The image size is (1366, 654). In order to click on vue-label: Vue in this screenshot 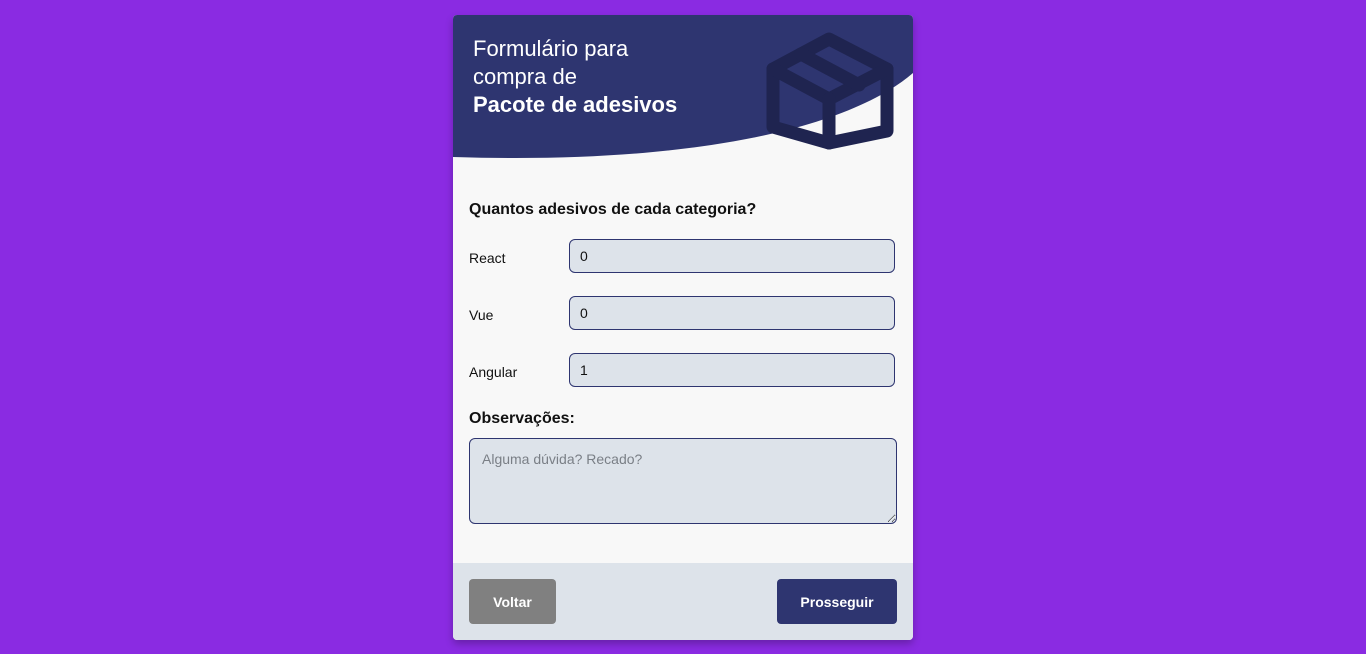, I will do `click(481, 315)`.